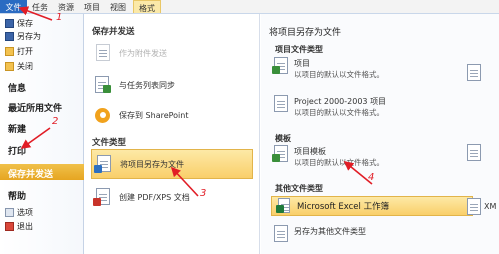 This screenshot has width=499, height=254. I want to click on create-pdf-xps: 创建 PDF/XPS 文档, so click(172, 197).